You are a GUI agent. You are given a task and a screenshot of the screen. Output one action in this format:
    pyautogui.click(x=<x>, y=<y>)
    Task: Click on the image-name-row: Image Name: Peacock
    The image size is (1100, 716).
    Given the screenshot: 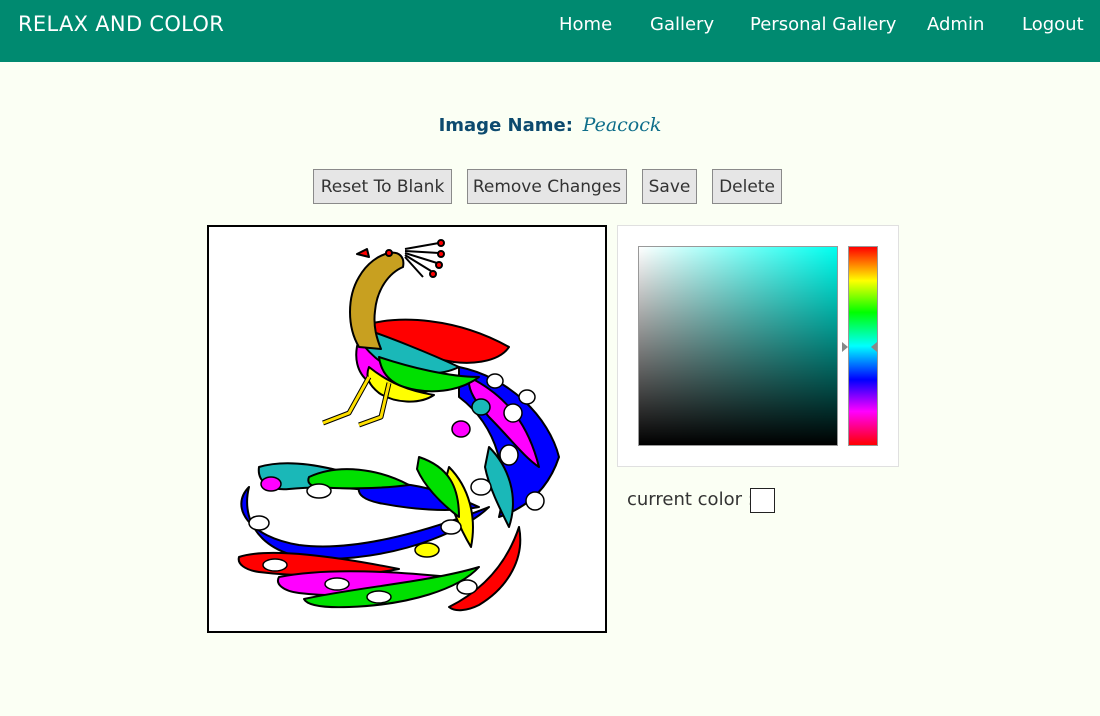 What is the action you would take?
    pyautogui.click(x=550, y=125)
    